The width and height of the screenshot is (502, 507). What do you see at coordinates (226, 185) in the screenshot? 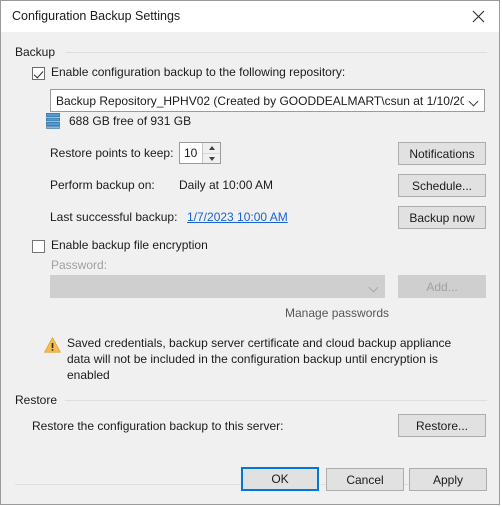
I see `perform-backup-value: Daily at 10:00 AM` at bounding box center [226, 185].